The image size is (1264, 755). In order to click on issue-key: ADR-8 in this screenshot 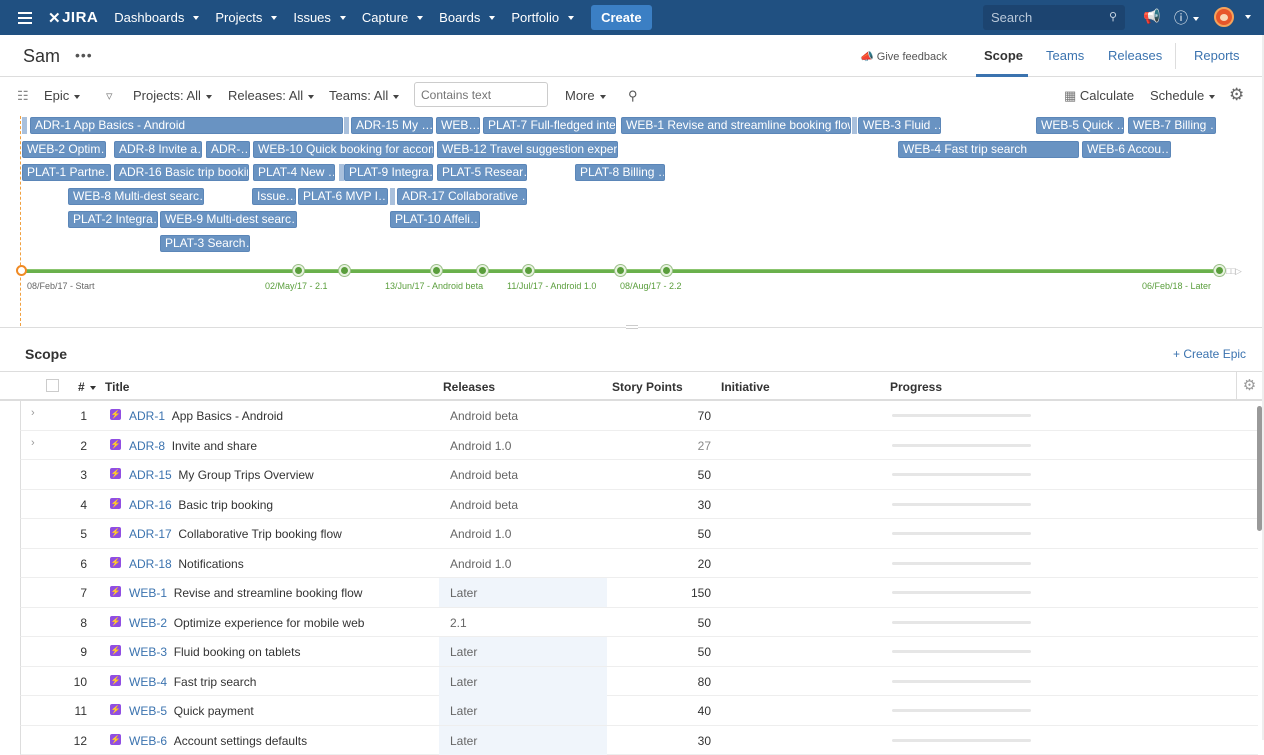, I will do `click(147, 446)`.